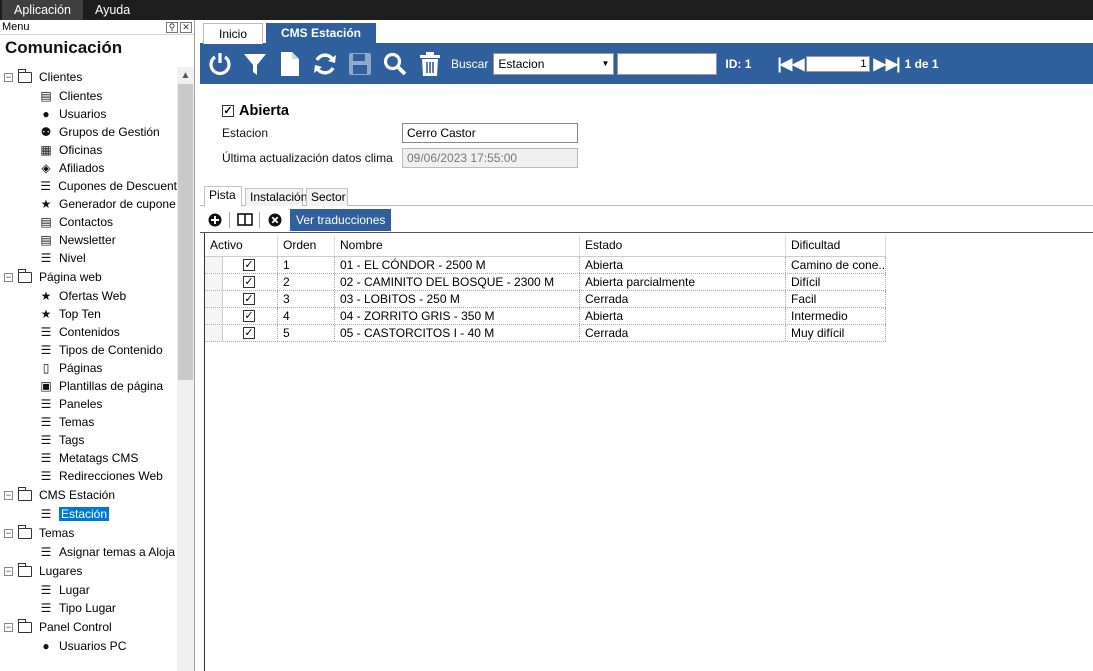  What do you see at coordinates (185, 232) in the screenshot?
I see `scroll-thumb` at bounding box center [185, 232].